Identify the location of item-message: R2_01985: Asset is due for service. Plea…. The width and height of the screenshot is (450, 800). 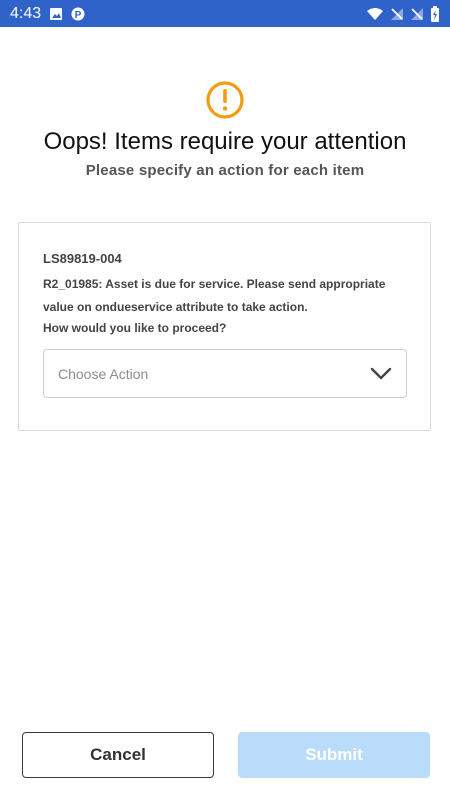
(214, 295).